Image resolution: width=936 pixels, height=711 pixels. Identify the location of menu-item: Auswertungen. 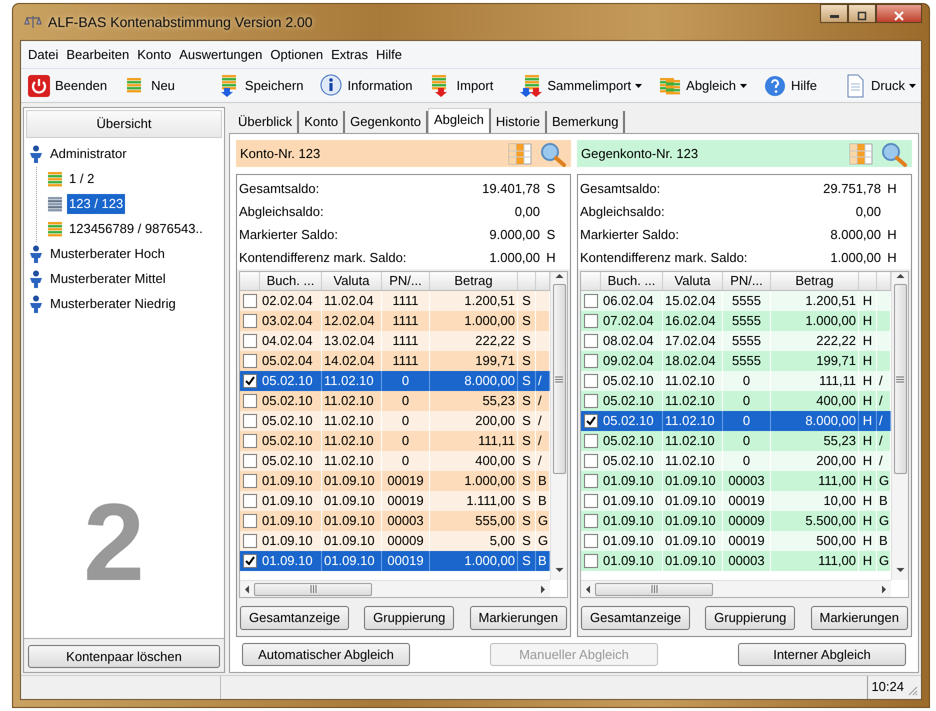
(222, 54).